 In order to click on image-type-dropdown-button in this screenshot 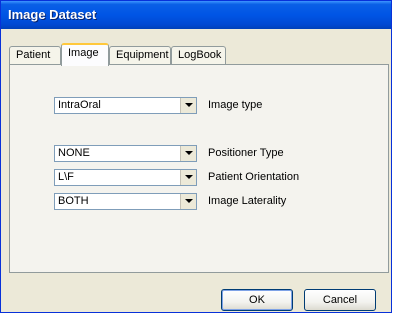, I will do `click(188, 105)`.